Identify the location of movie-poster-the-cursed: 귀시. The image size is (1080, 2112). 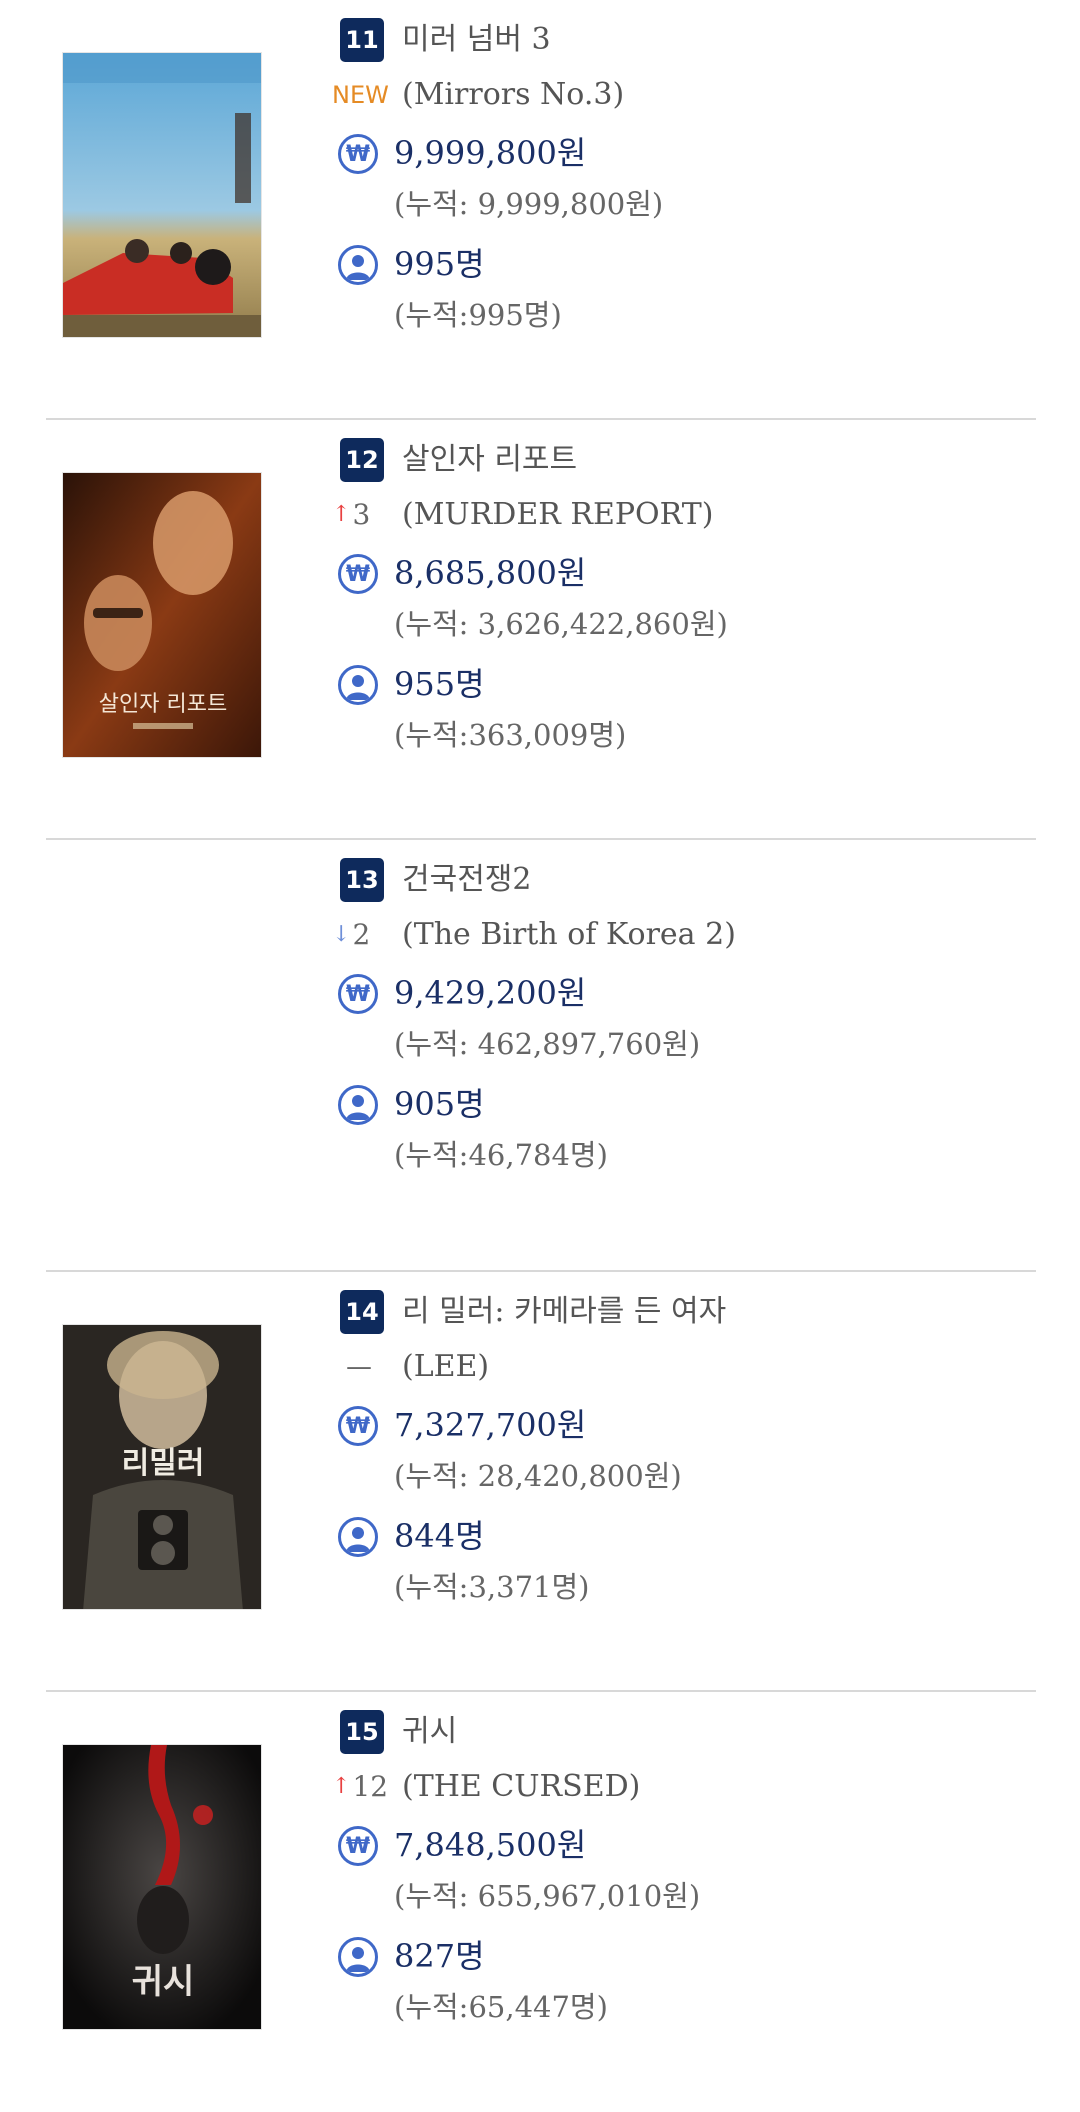
(162, 1887).